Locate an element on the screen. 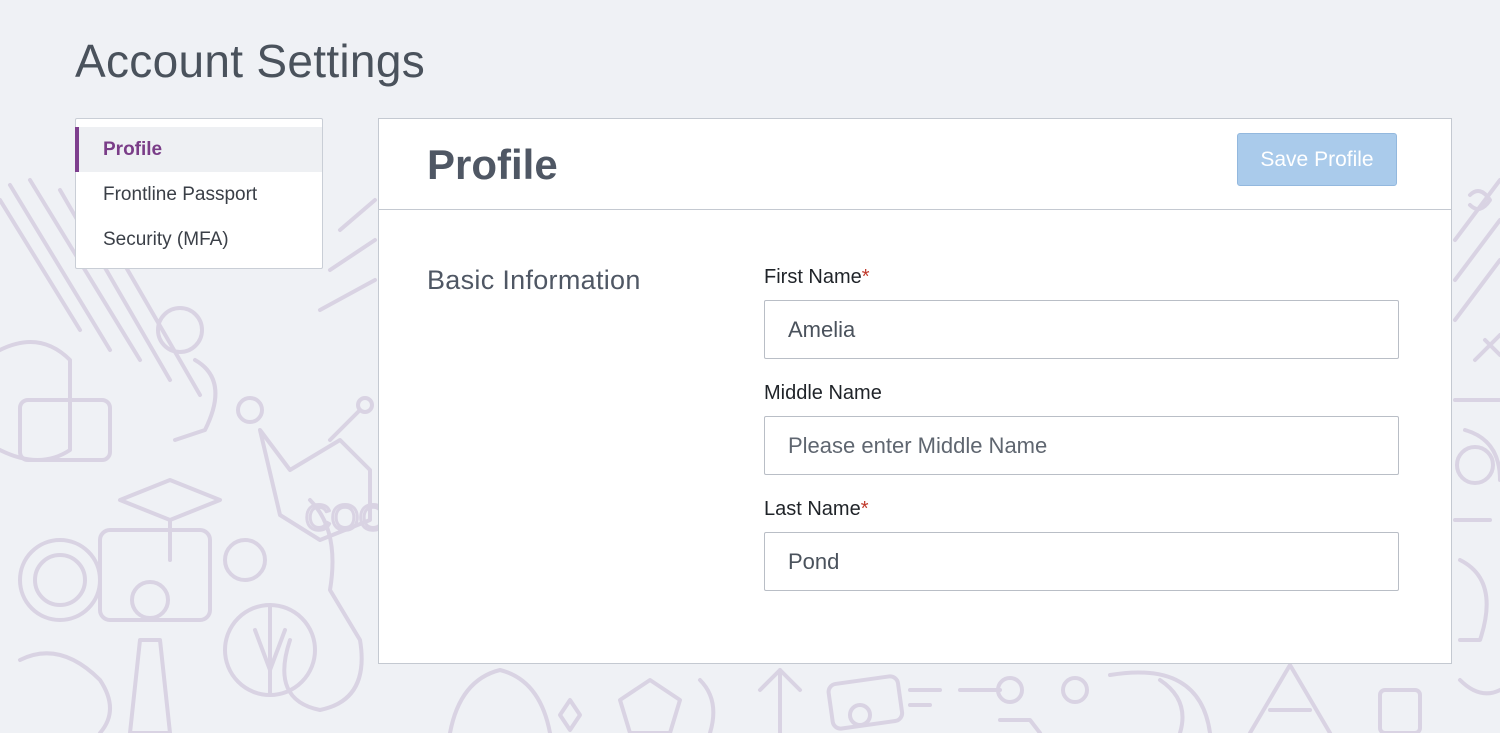  card-title: Profile is located at coordinates (492, 164).